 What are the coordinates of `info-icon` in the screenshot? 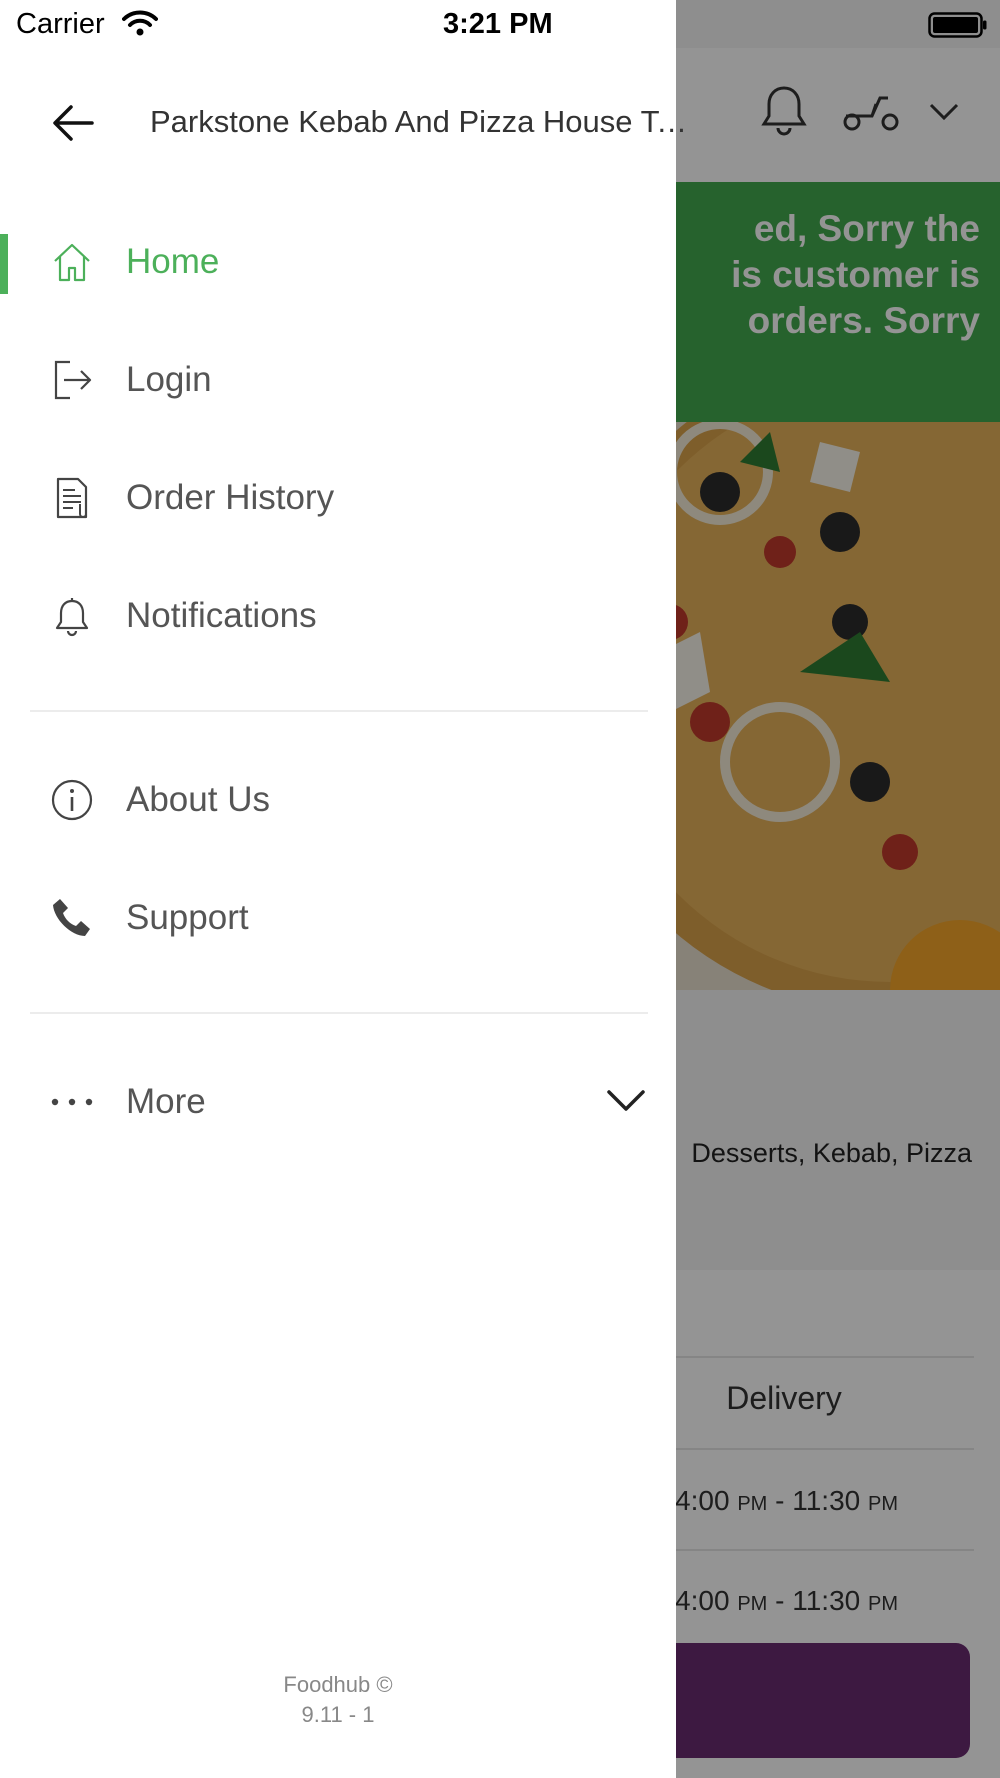 It's located at (72, 800).